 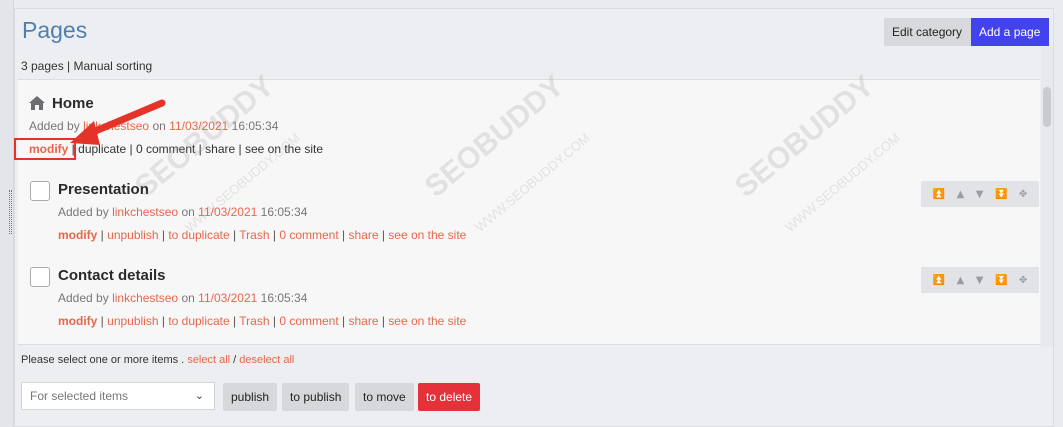 What do you see at coordinates (449, 397) in the screenshot?
I see `to-delete-button: to delete` at bounding box center [449, 397].